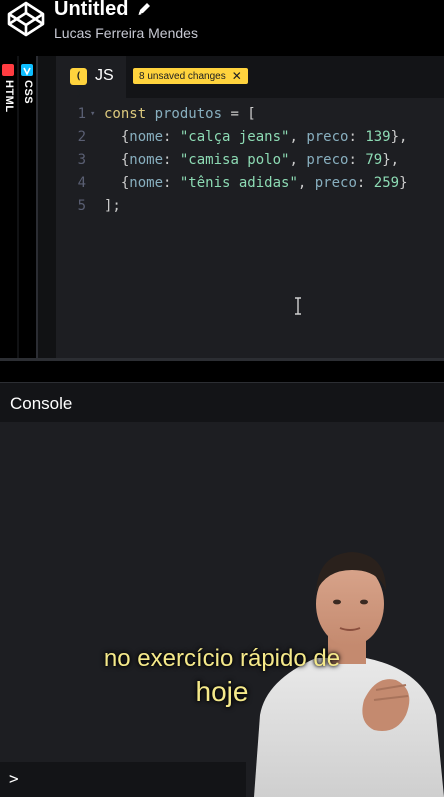 The width and height of the screenshot is (444, 797). What do you see at coordinates (222, 369) in the screenshot?
I see `resize-bar` at bounding box center [222, 369].